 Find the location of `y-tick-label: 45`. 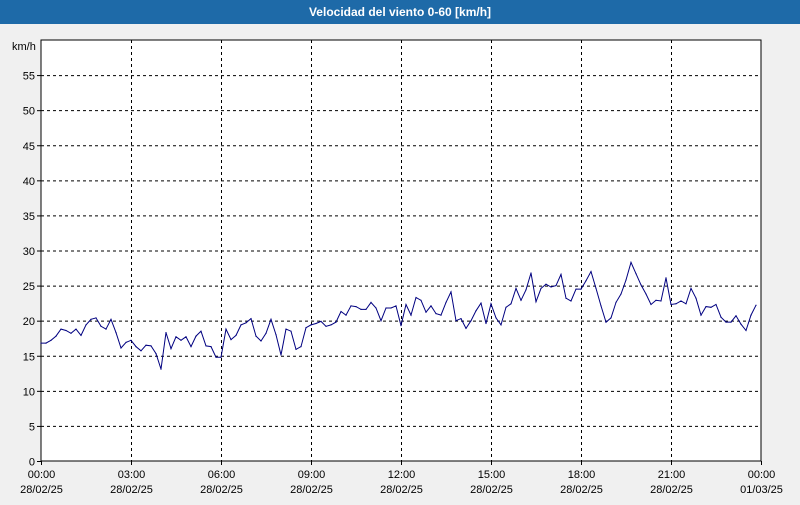

y-tick-label: 45 is located at coordinates (29, 147).